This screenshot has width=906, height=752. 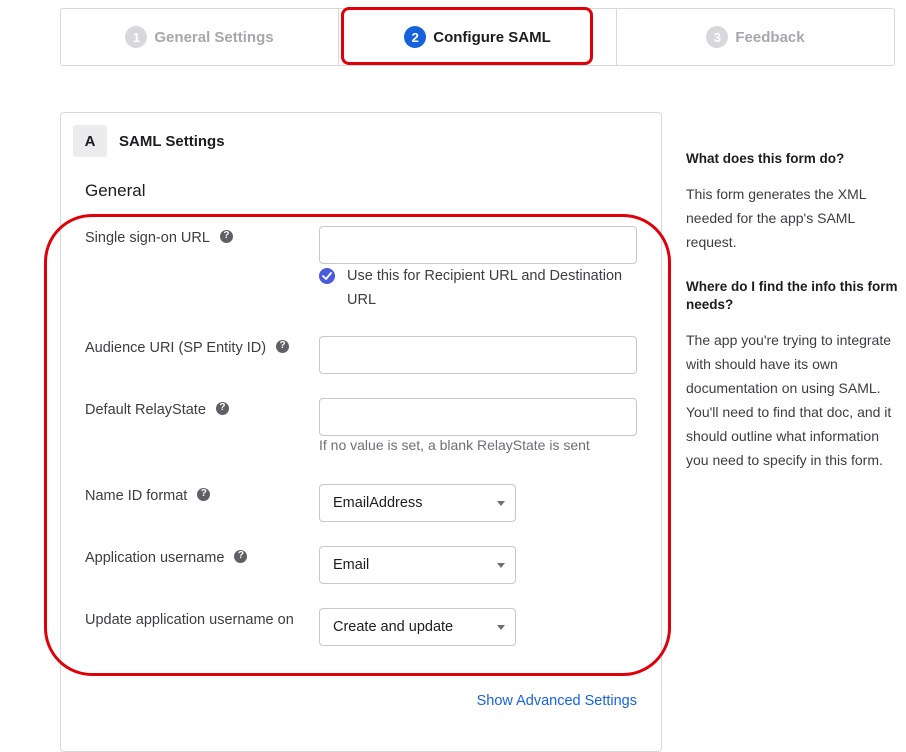 I want to click on step-configure-saml: 2 Configure SAML, so click(x=478, y=37).